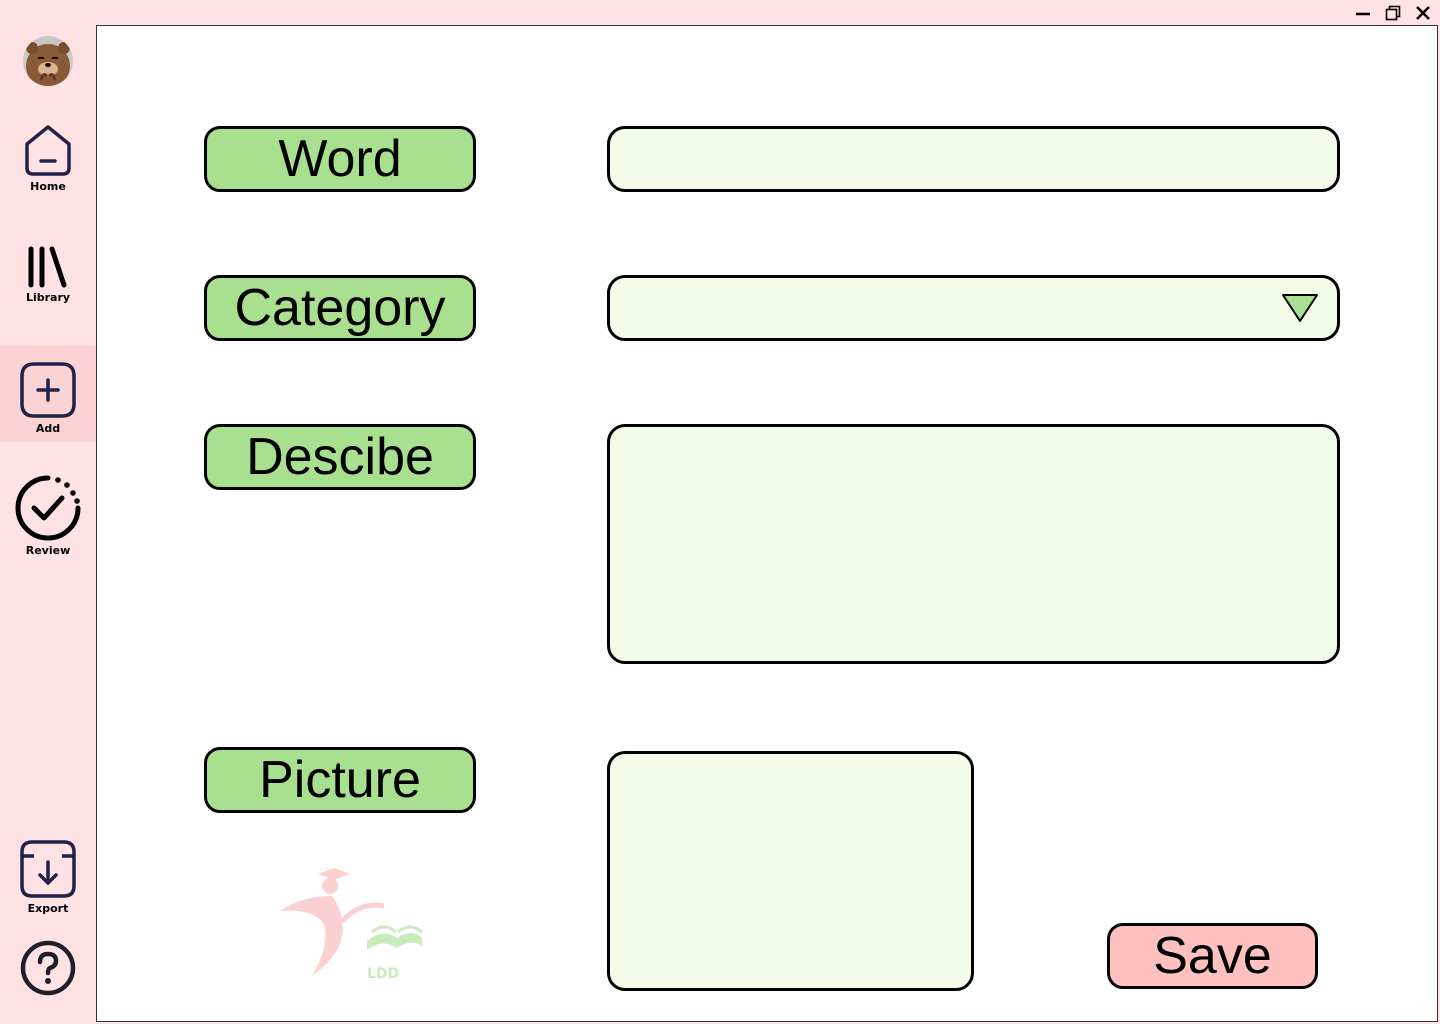  I want to click on chevron-down-icon, so click(1300, 310).